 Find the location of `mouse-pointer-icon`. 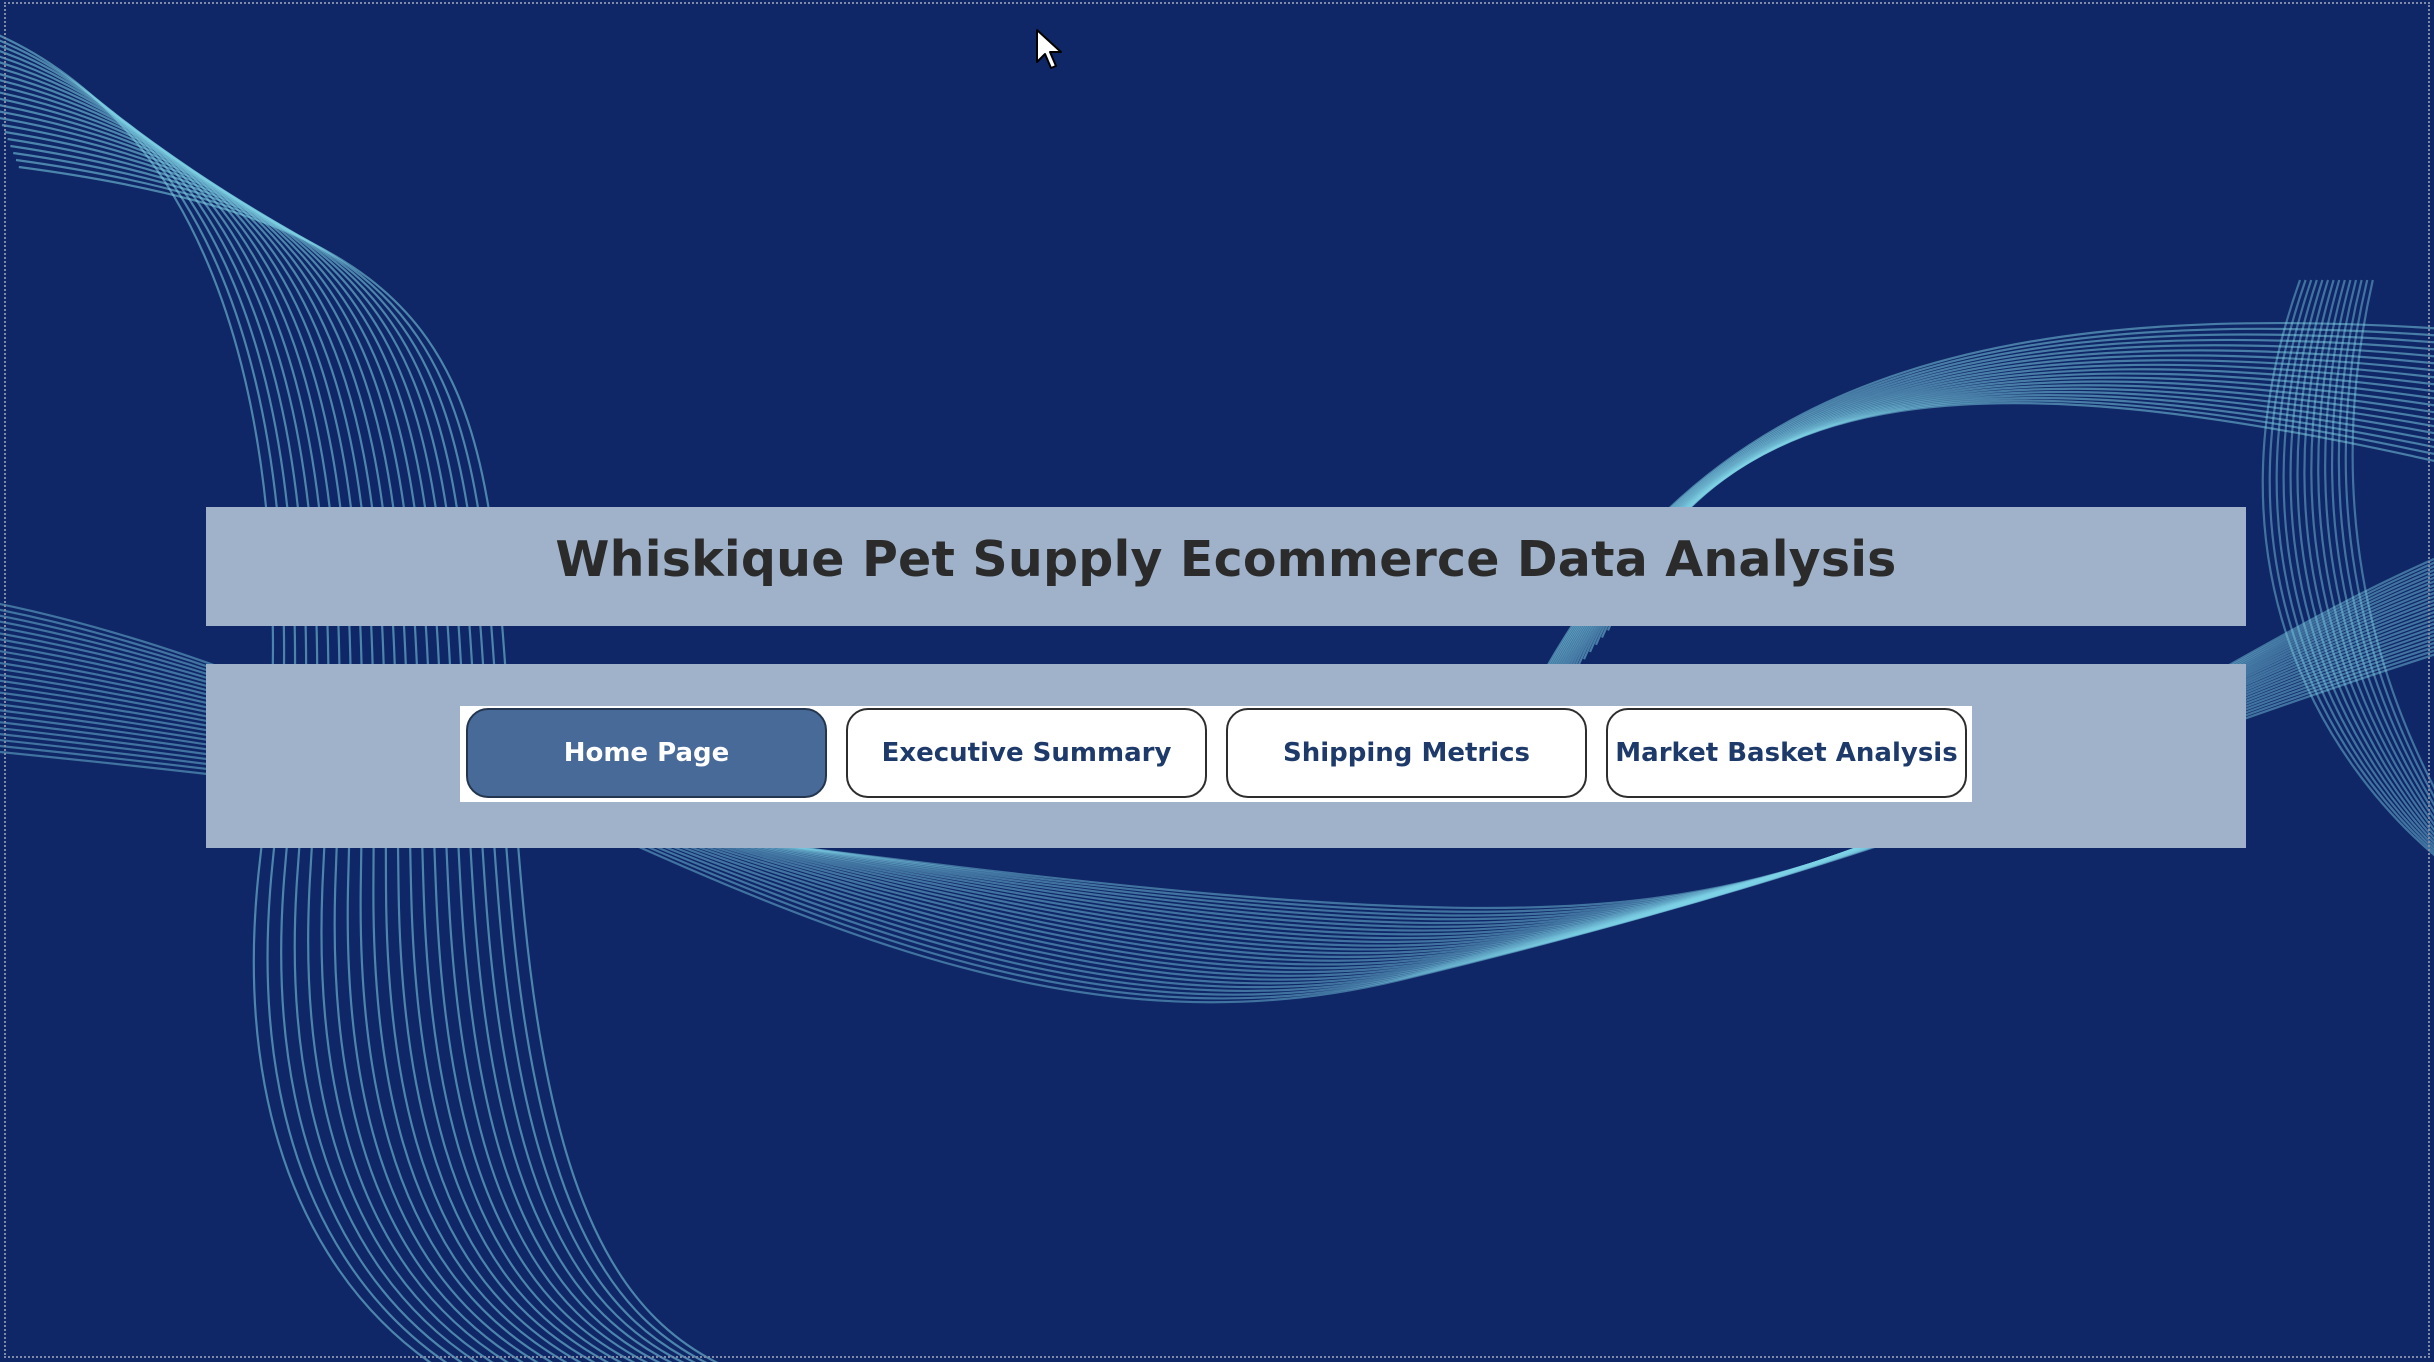

mouse-pointer-icon is located at coordinates (1049, 49).